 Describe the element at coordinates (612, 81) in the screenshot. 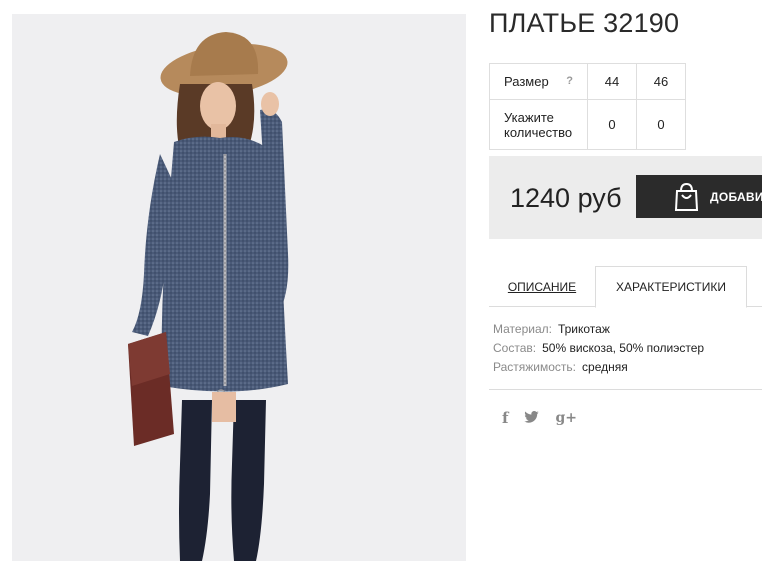

I see `size-value: 44` at that location.